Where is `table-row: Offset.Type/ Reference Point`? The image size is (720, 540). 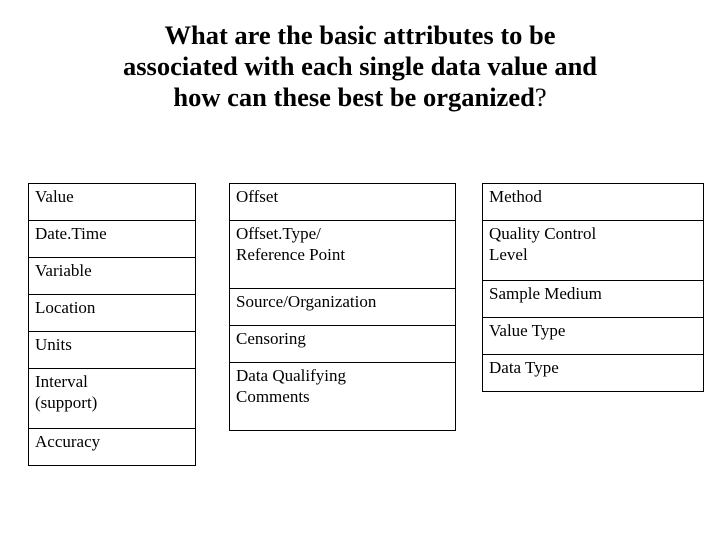
table-row: Offset.Type/ Reference Point is located at coordinates (342, 254).